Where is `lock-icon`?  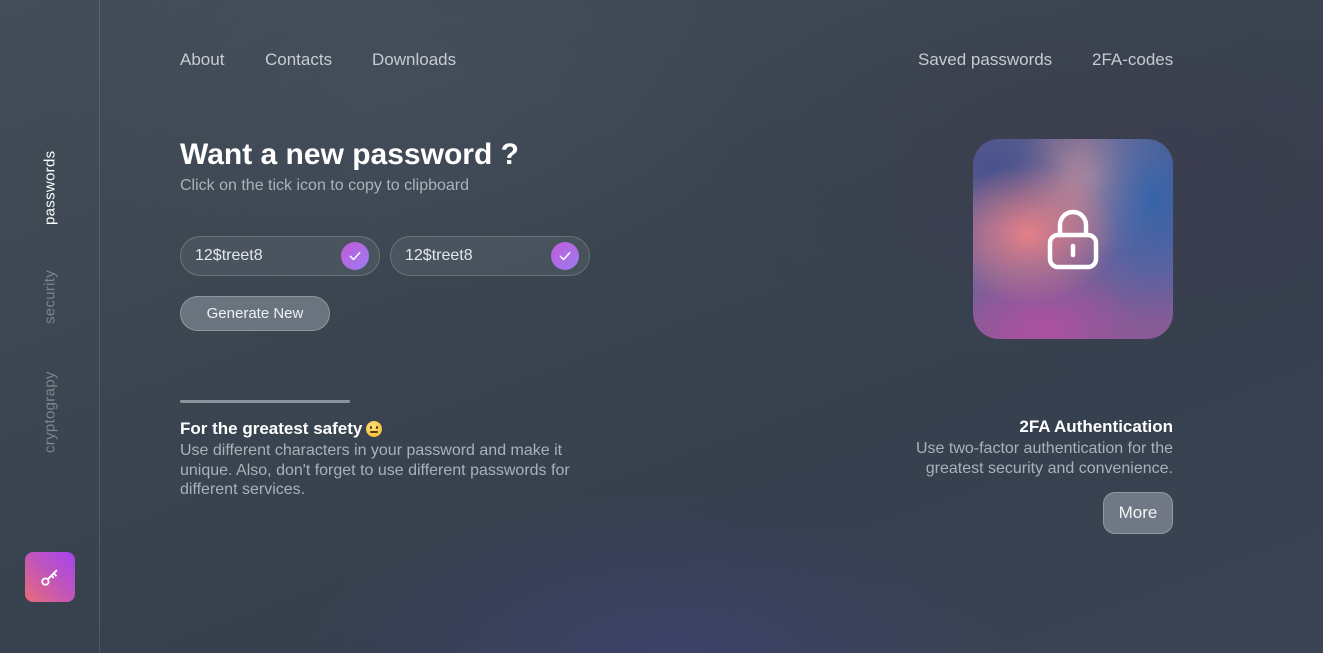
lock-icon is located at coordinates (1073, 239).